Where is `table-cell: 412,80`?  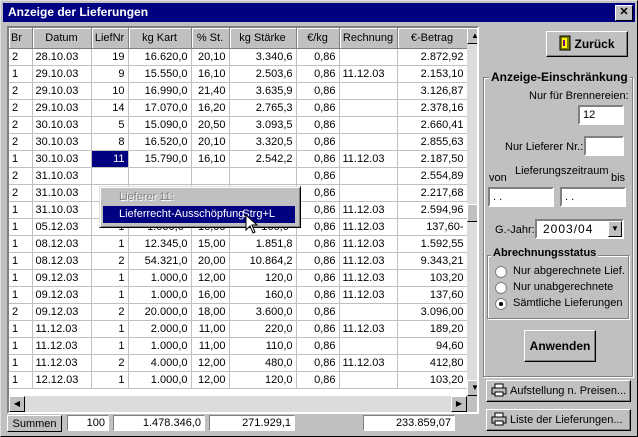 table-cell: 412,80 is located at coordinates (432, 363).